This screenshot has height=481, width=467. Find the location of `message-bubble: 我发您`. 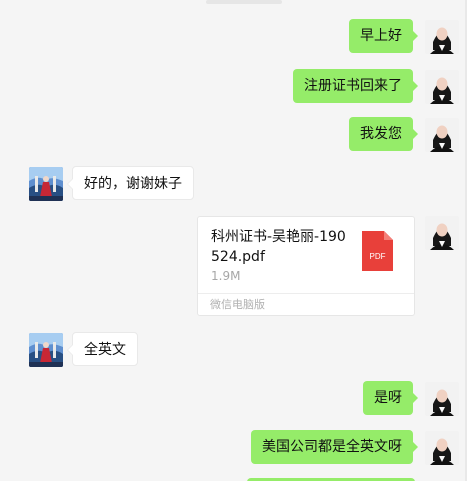

message-bubble: 我发您 is located at coordinates (383, 134).